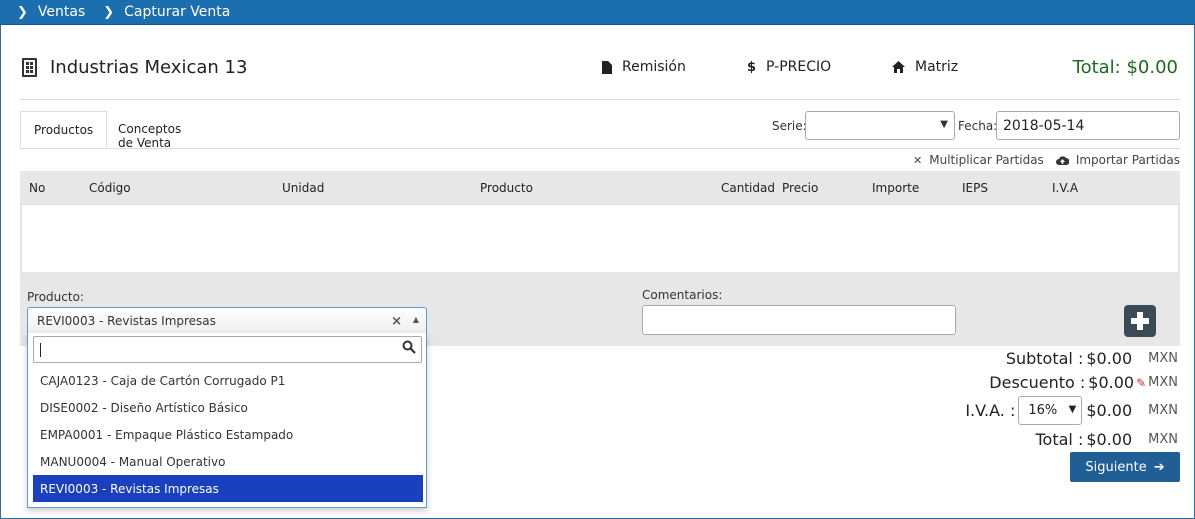  Describe the element at coordinates (799, 320) in the screenshot. I see `comentarios-input` at that location.